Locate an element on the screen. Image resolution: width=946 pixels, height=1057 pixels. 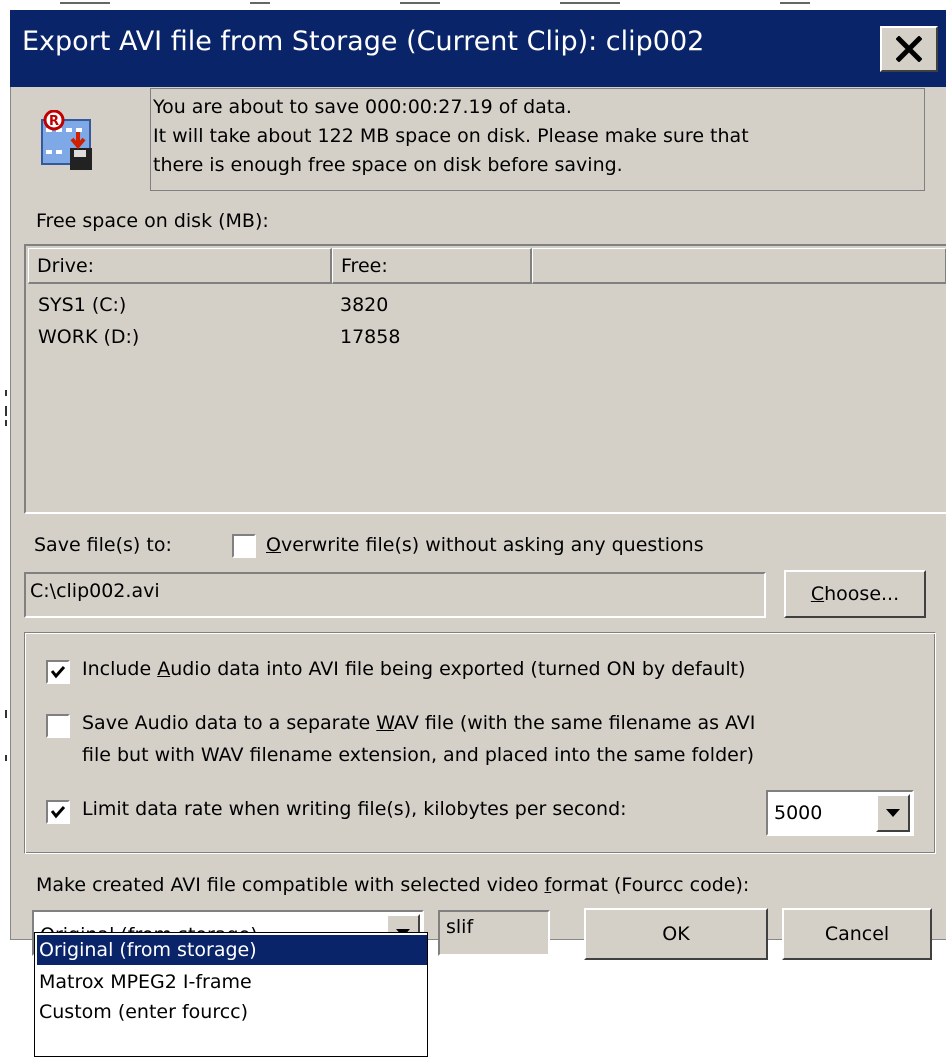
list-item: Original (from storage) is located at coordinates (232, 950).